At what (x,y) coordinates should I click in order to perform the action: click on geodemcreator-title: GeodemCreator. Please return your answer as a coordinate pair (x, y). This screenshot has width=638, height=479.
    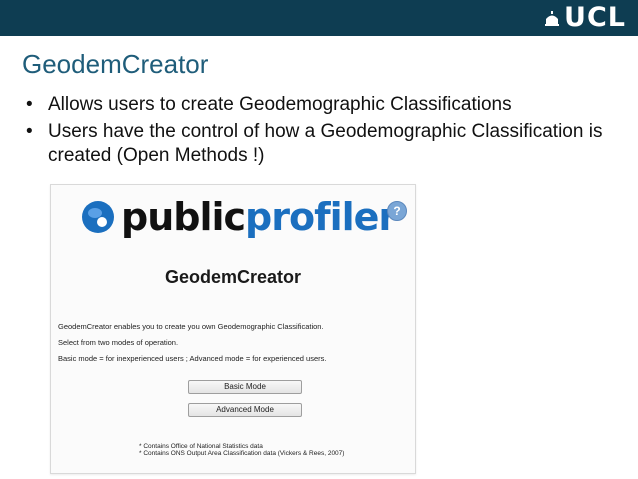
    Looking at the image, I should click on (233, 277).